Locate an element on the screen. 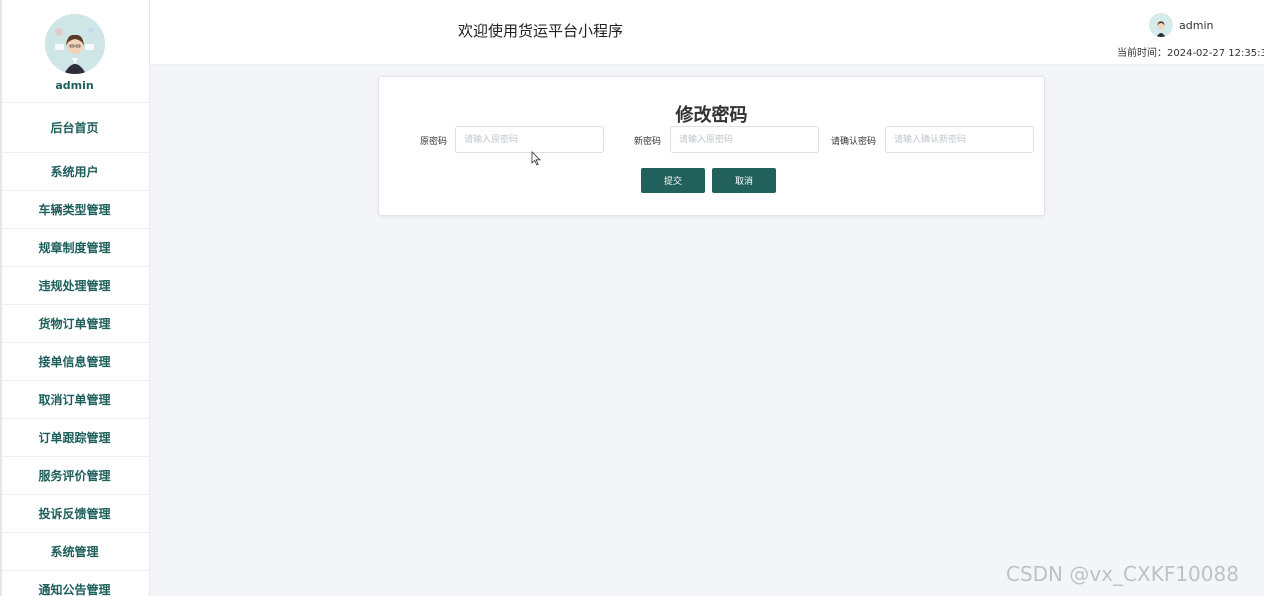 This screenshot has height=596, width=1264. change-password-card: 修改密码 原密码 新密码 请确认密码 提交 取消 is located at coordinates (711, 146).